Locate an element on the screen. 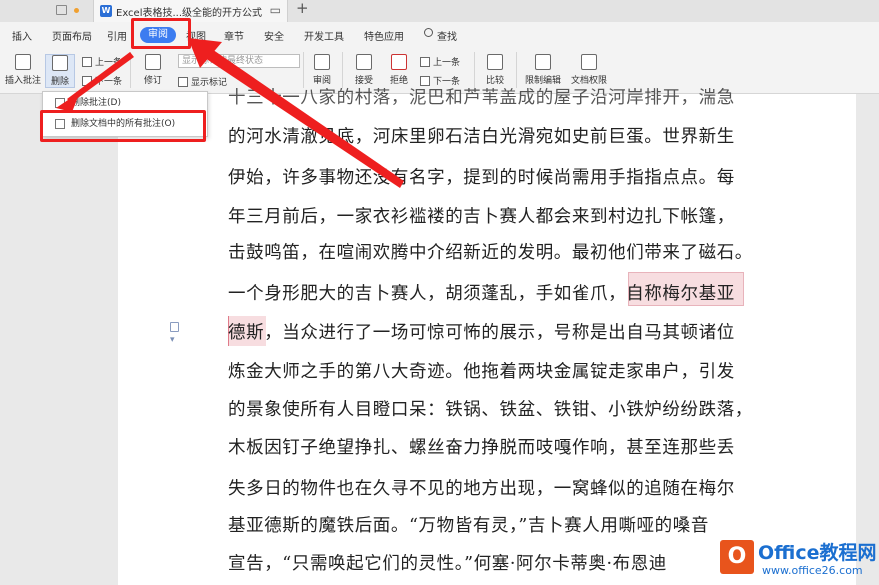 The width and height of the screenshot is (879, 585). delete-comment-button: 删除 is located at coordinates (60, 71).